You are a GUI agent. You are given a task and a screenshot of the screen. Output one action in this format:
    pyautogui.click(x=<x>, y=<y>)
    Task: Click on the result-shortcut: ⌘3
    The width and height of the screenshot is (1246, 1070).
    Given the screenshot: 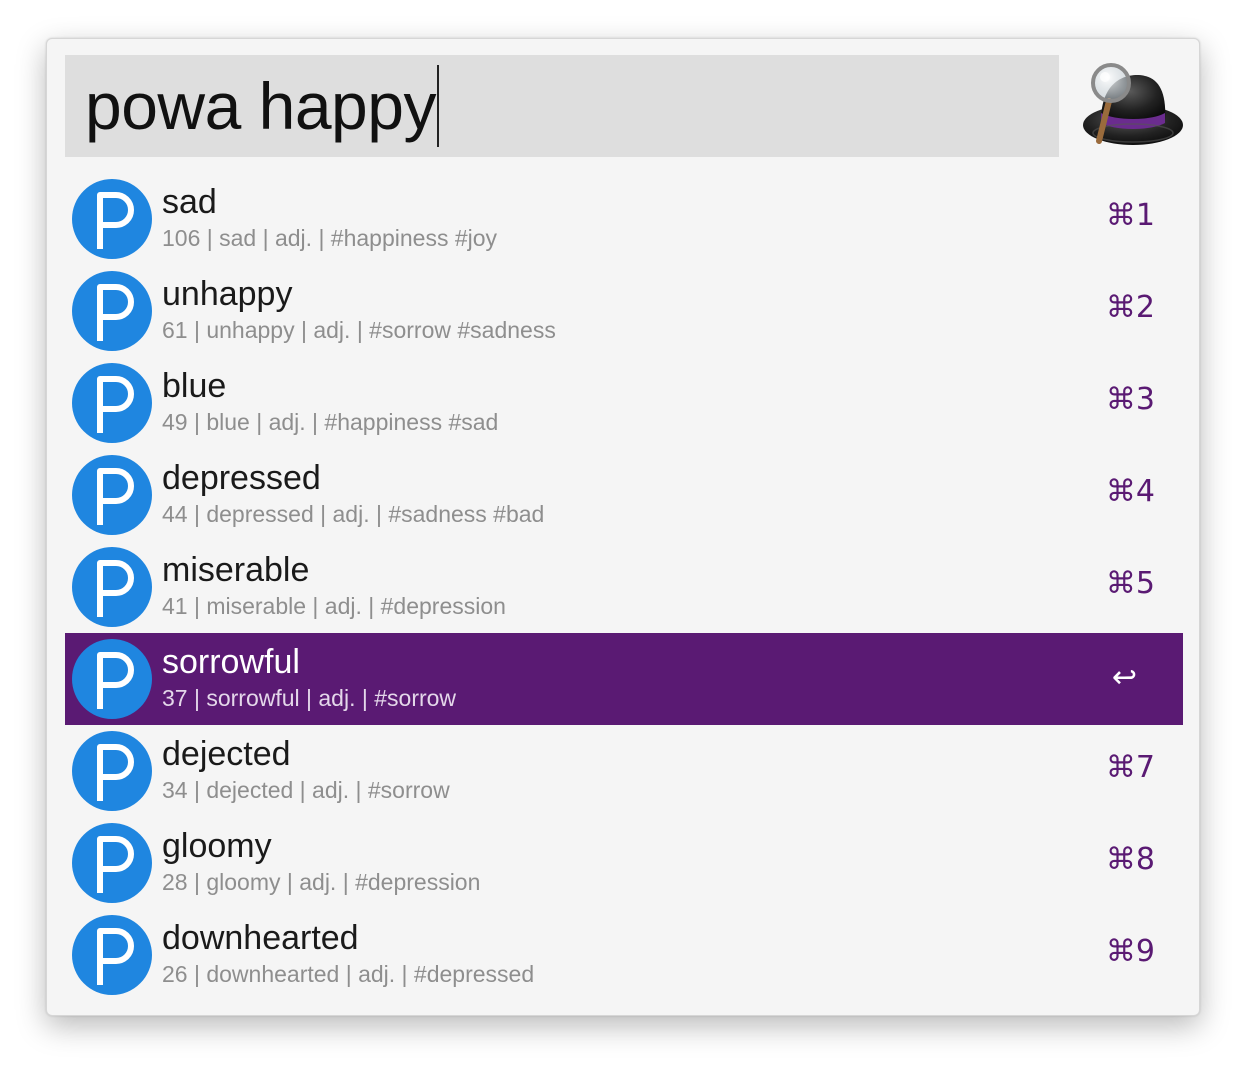 What is the action you would take?
    pyautogui.click(x=1130, y=399)
    